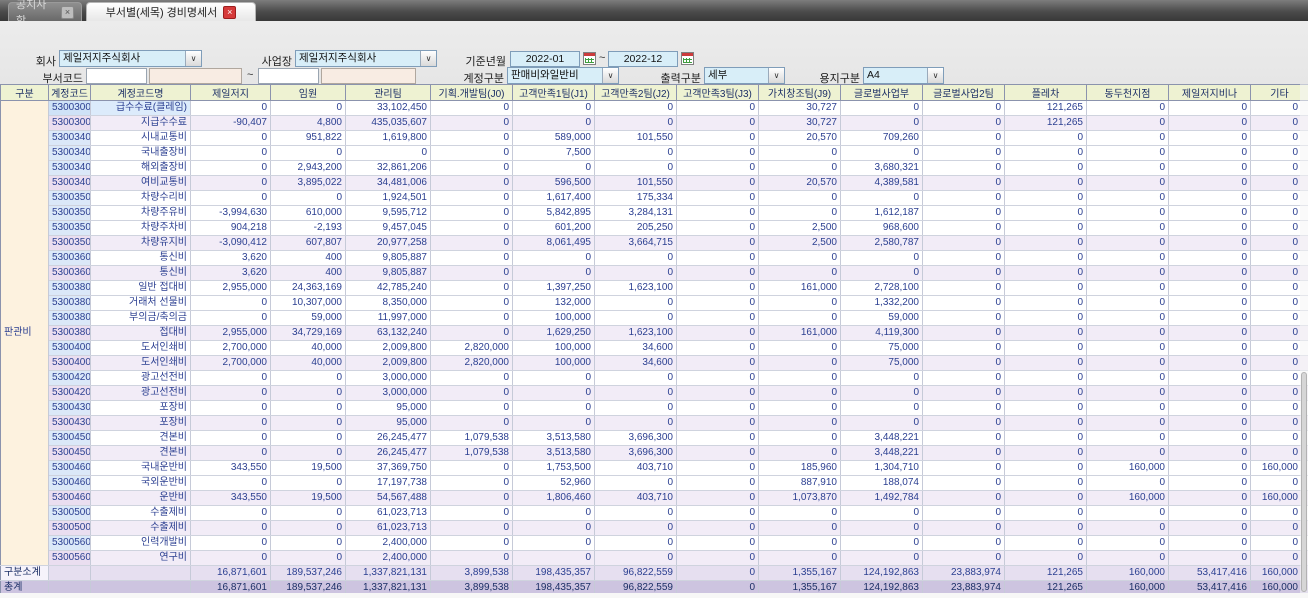 Image resolution: width=1308 pixels, height=598 pixels. Describe the element at coordinates (140, 108) in the screenshot. I see `account-name-cell: 급수수료(클레임)` at that location.